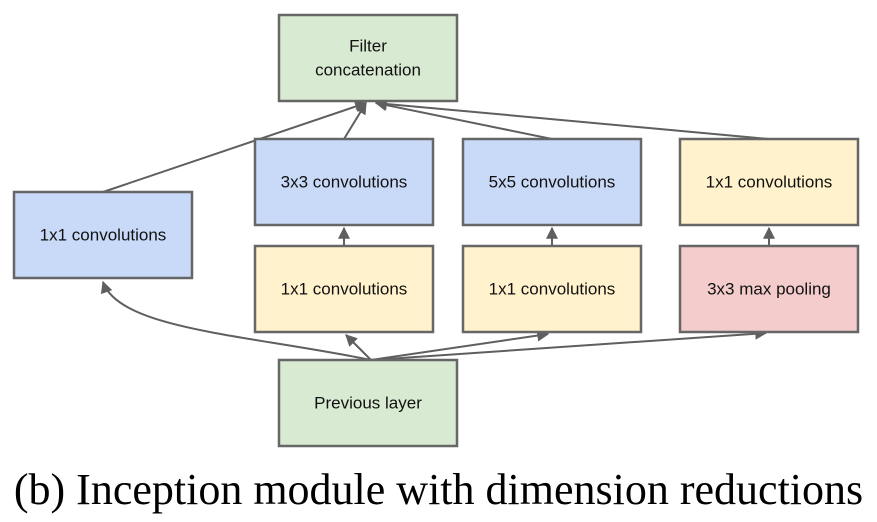  Describe the element at coordinates (572, 119) in the screenshot. I see `edge-pool-proj-to-concat` at that location.